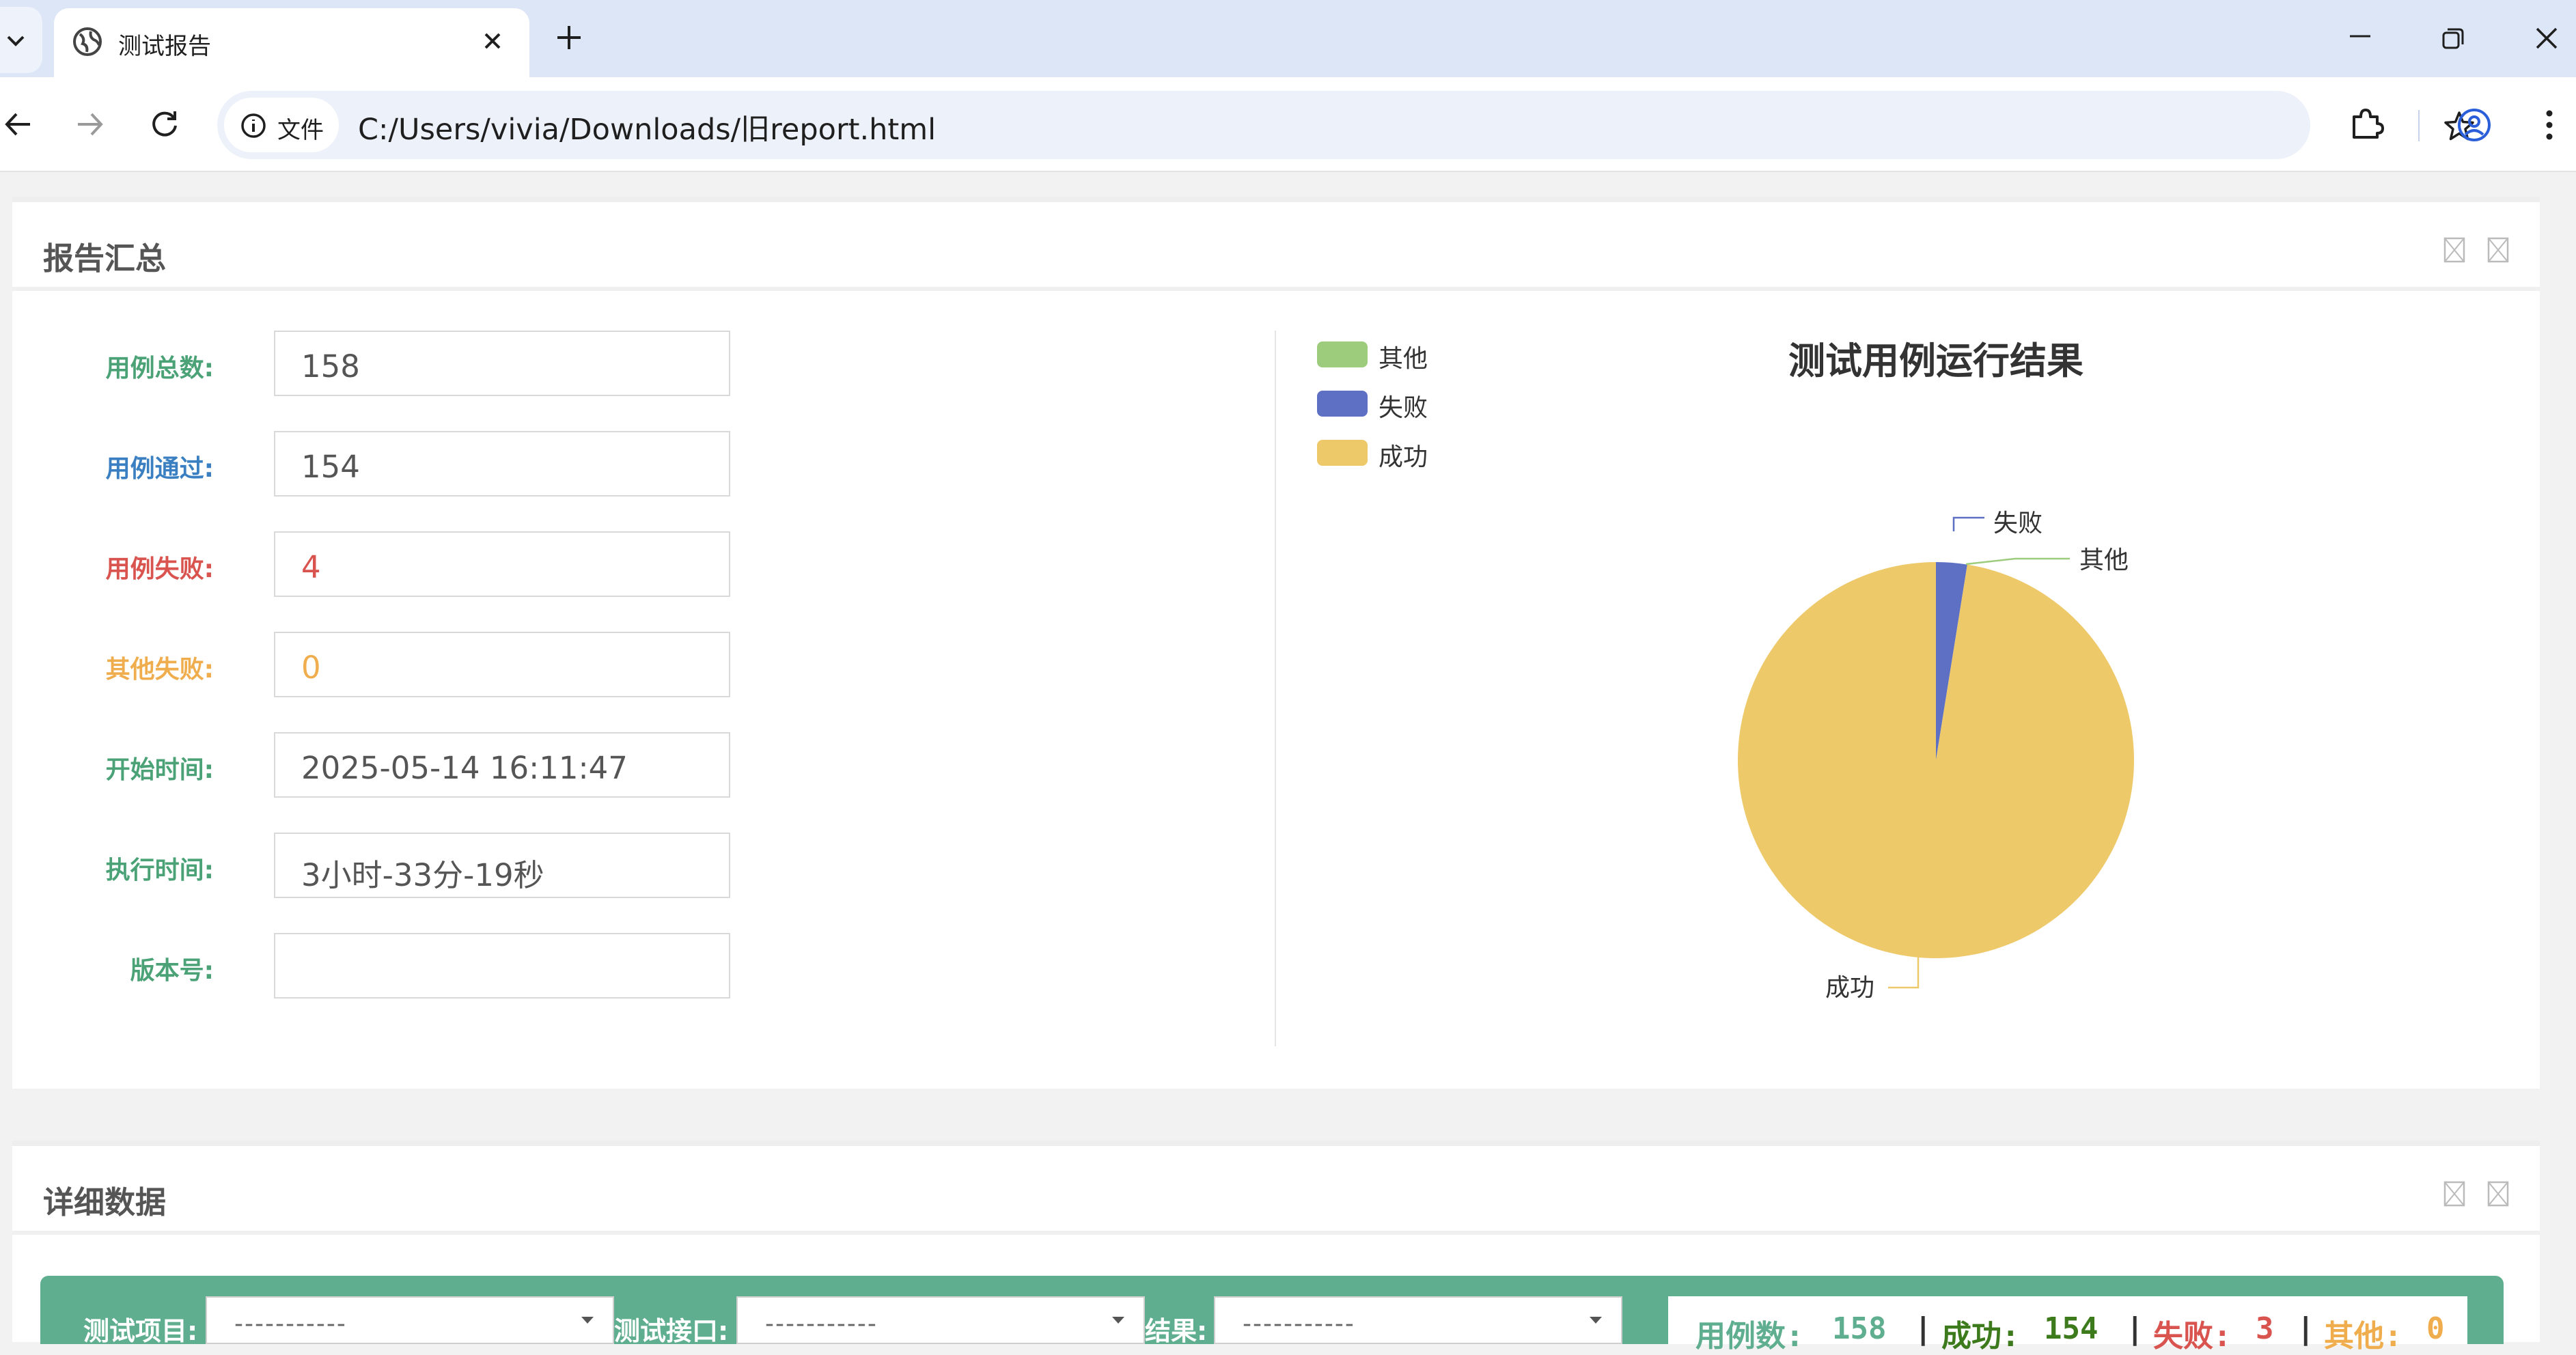  What do you see at coordinates (423, 875) in the screenshot?
I see `duration-value: 3小时-33分-19秒` at bounding box center [423, 875].